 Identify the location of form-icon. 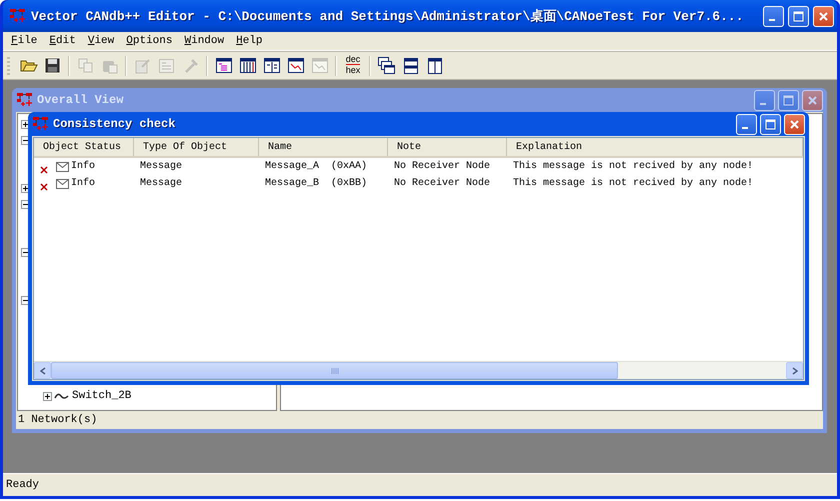
(166, 65).